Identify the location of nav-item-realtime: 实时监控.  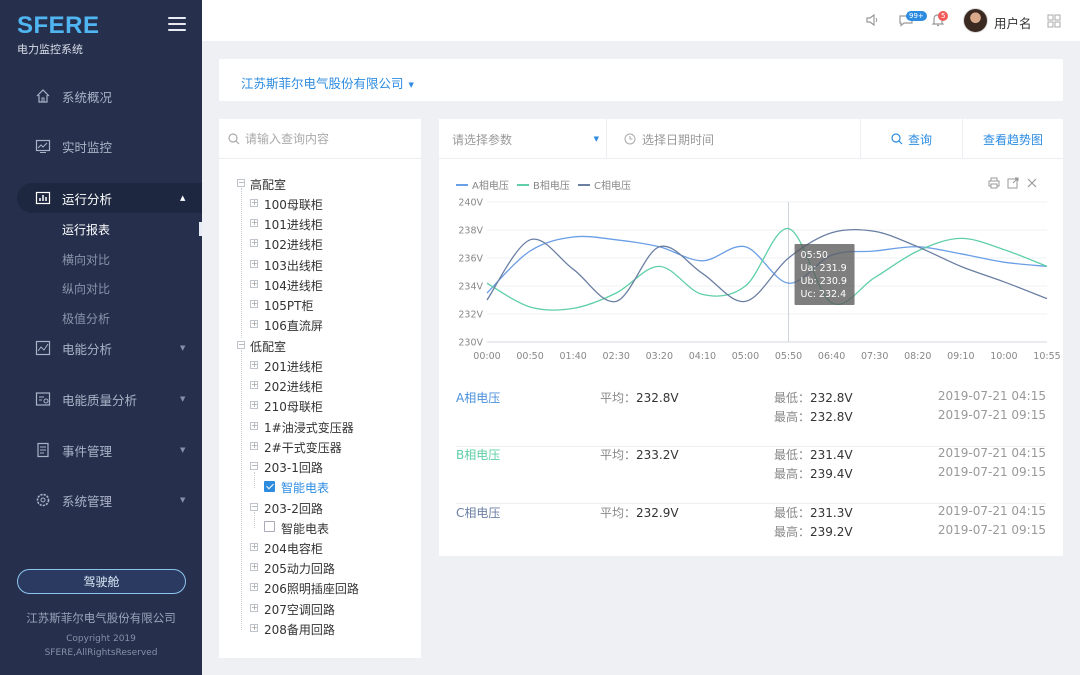
(101, 146).